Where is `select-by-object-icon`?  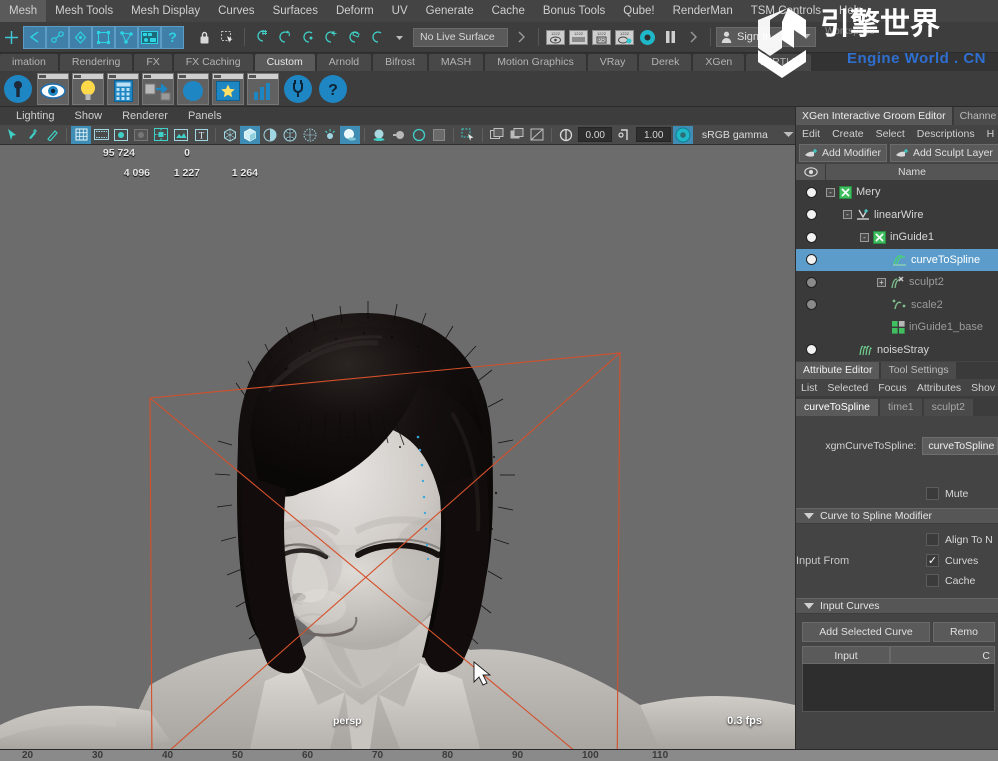 select-by-object-icon is located at coordinates (57, 37).